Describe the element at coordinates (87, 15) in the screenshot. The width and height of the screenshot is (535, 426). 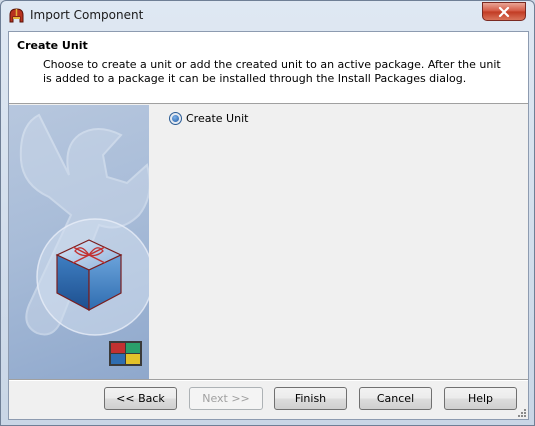
I see `window-title: Import Component` at that location.